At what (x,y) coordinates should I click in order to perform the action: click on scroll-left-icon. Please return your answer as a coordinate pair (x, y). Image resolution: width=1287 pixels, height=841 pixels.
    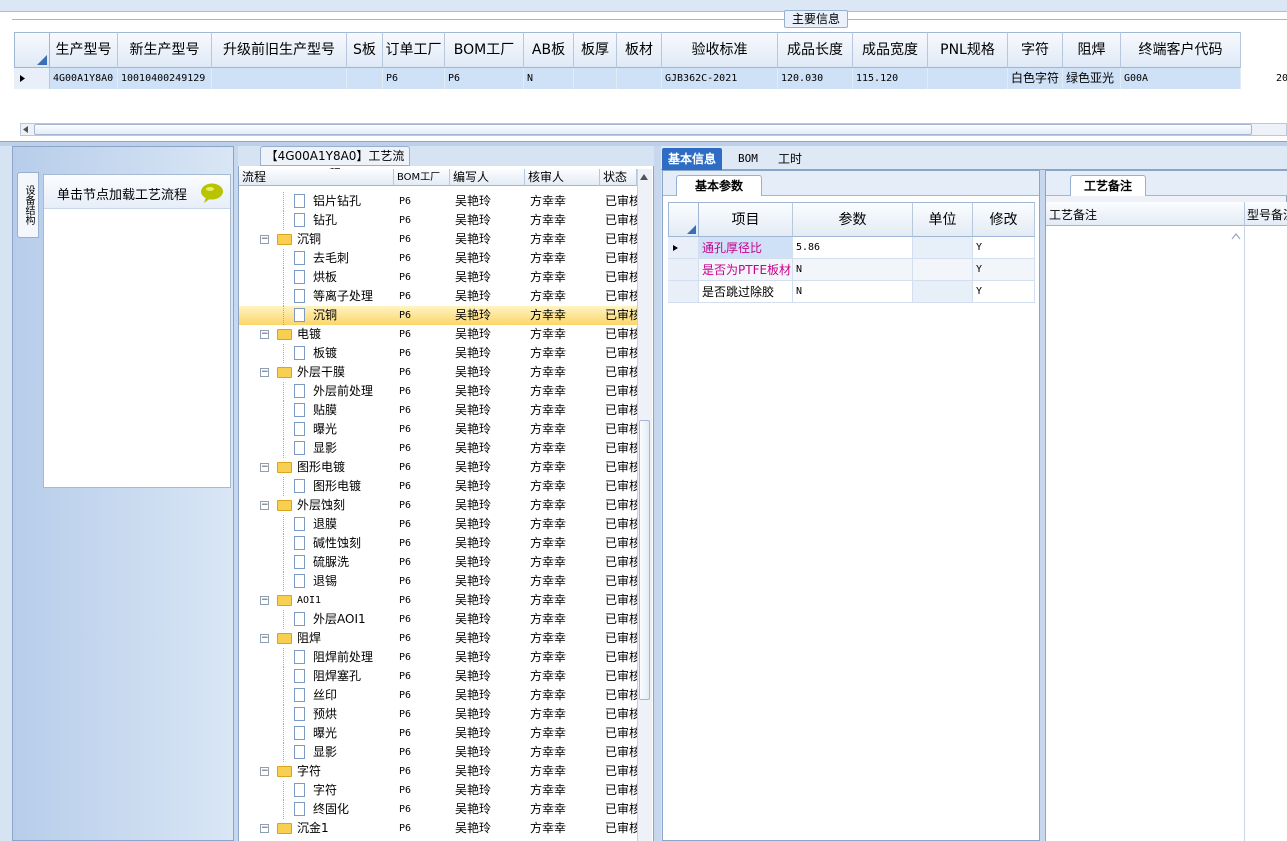
    Looking at the image, I should click on (26, 129).